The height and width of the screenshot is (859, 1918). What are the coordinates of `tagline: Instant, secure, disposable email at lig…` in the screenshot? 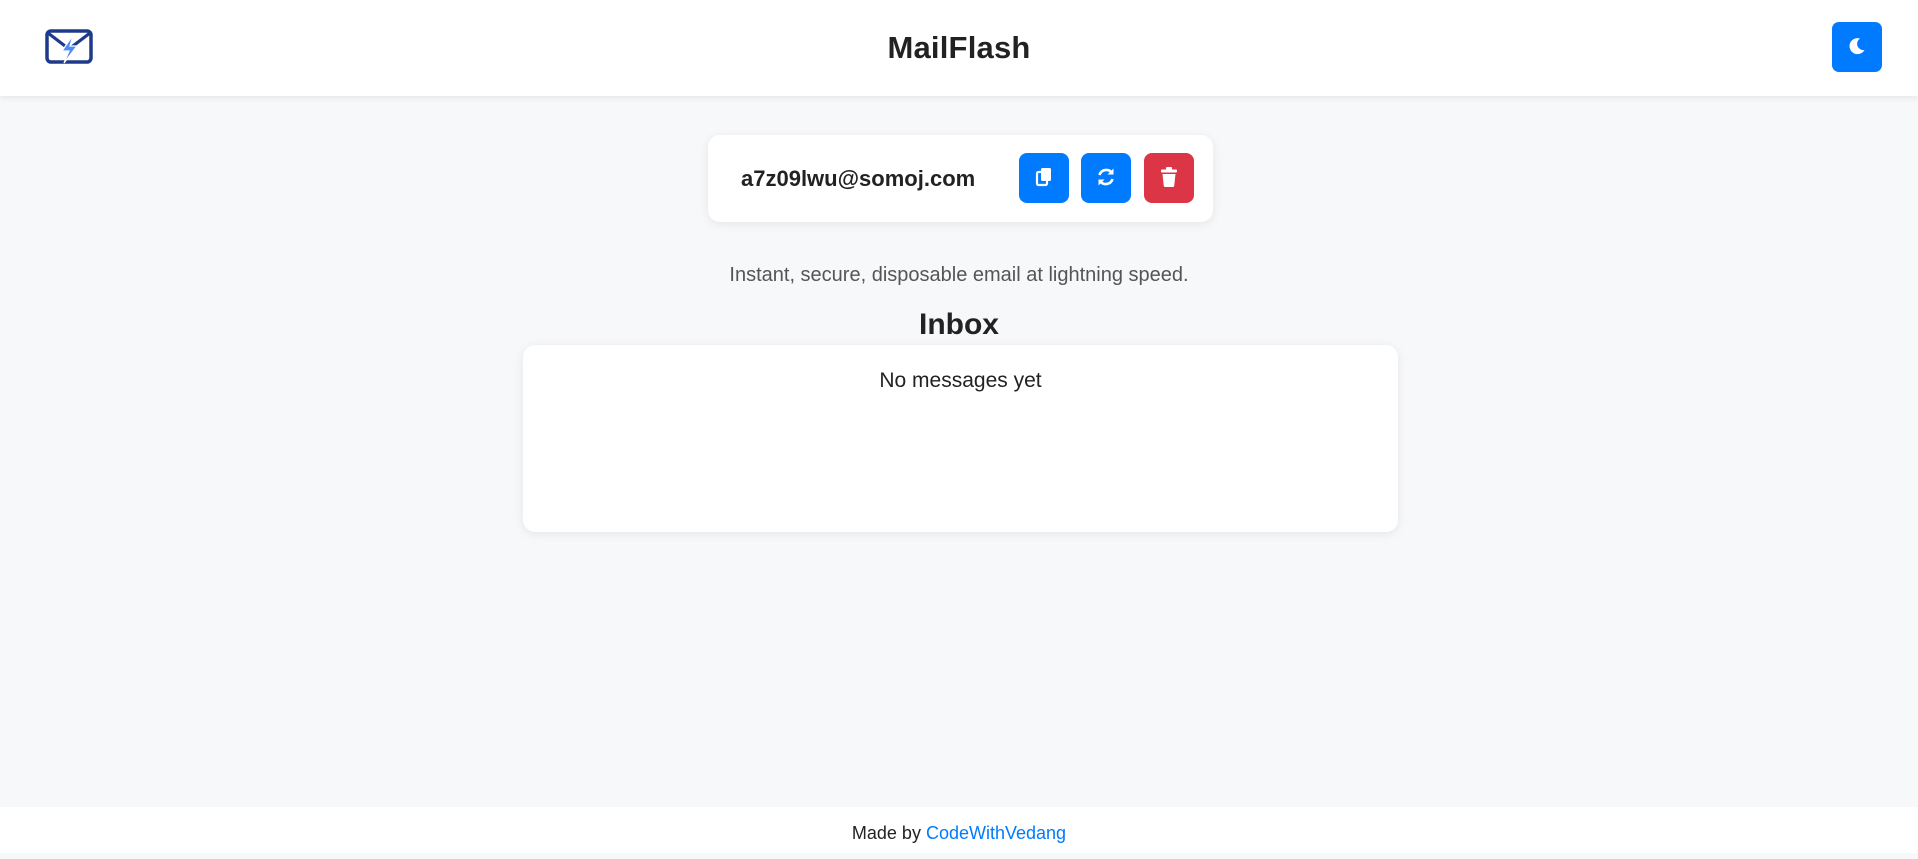 It's located at (959, 275).